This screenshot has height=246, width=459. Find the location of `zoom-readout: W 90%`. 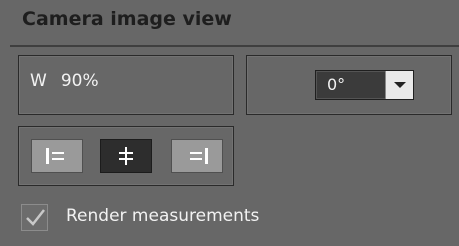

zoom-readout: W 90% is located at coordinates (64, 81).